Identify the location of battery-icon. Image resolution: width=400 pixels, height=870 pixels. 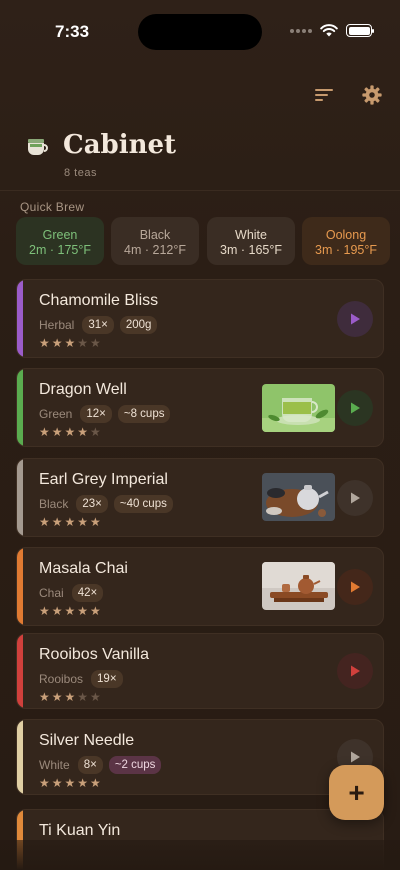
(360, 30).